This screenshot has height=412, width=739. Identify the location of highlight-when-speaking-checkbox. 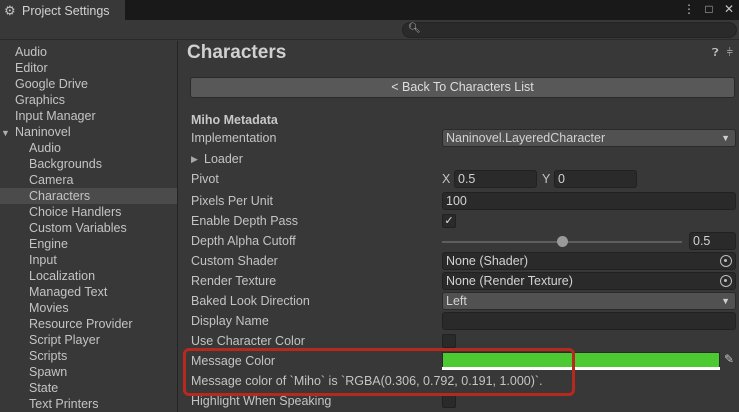
(449, 401).